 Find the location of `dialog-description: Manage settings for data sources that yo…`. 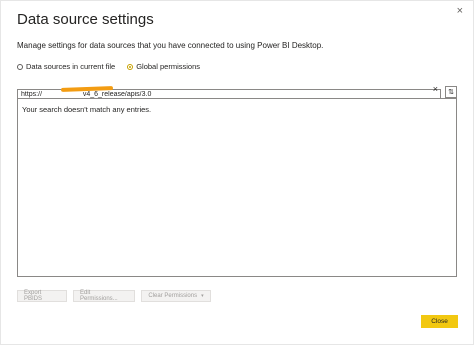

dialog-description: Manage settings for data sources that yo… is located at coordinates (170, 45).